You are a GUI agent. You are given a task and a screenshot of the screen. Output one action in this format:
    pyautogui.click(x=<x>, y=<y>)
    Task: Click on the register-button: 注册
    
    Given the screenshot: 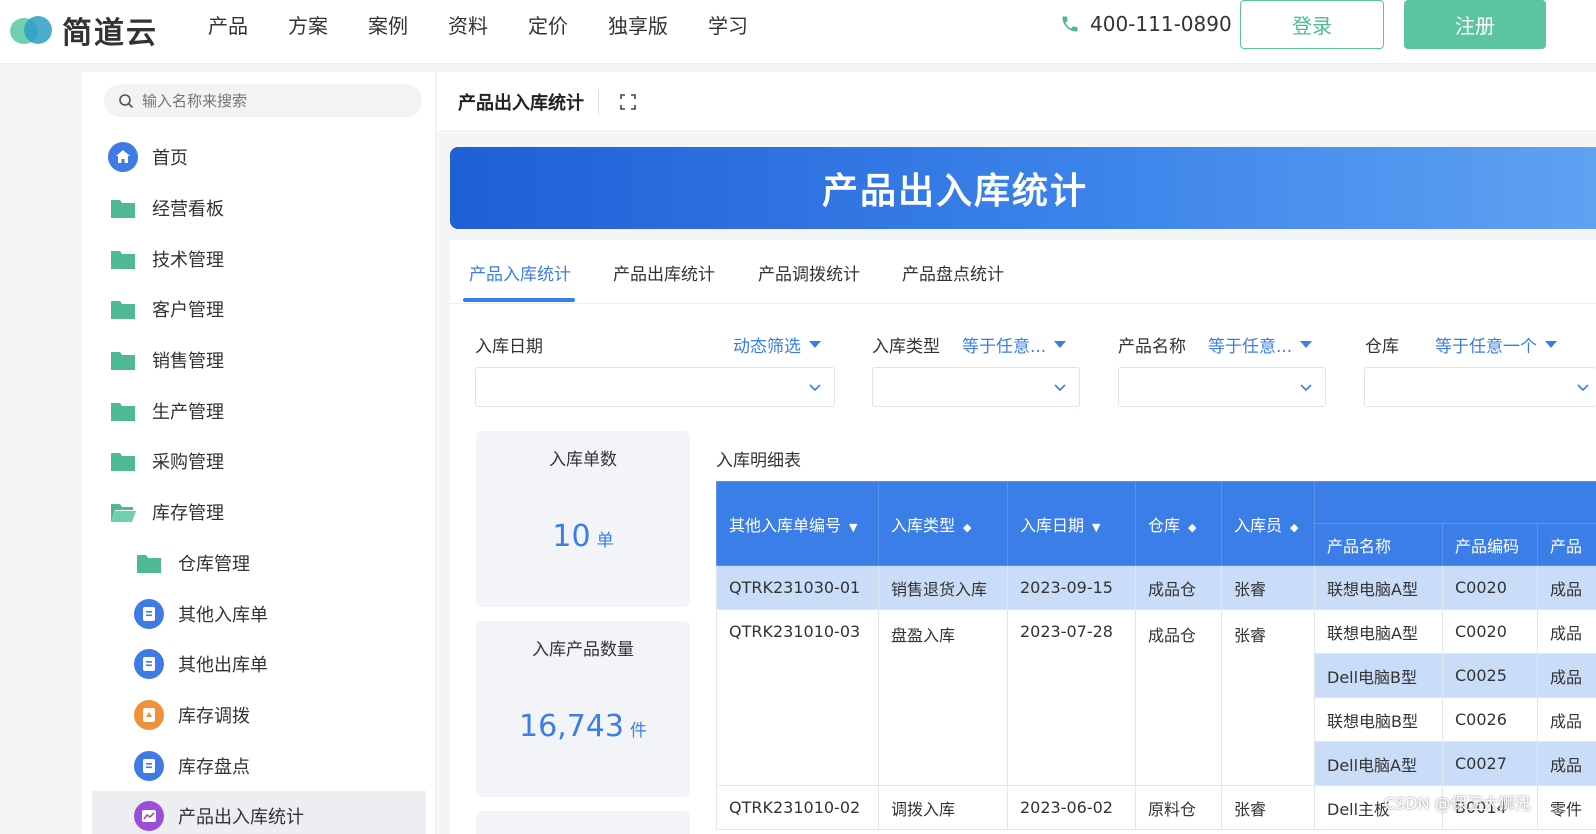 What is the action you would take?
    pyautogui.click(x=1475, y=24)
    